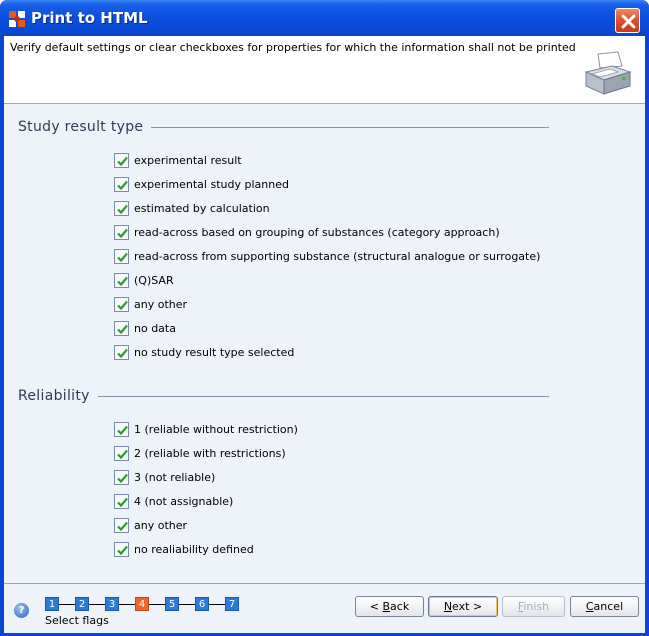 The width and height of the screenshot is (649, 636). I want to click on back-button: < Back, so click(389, 606).